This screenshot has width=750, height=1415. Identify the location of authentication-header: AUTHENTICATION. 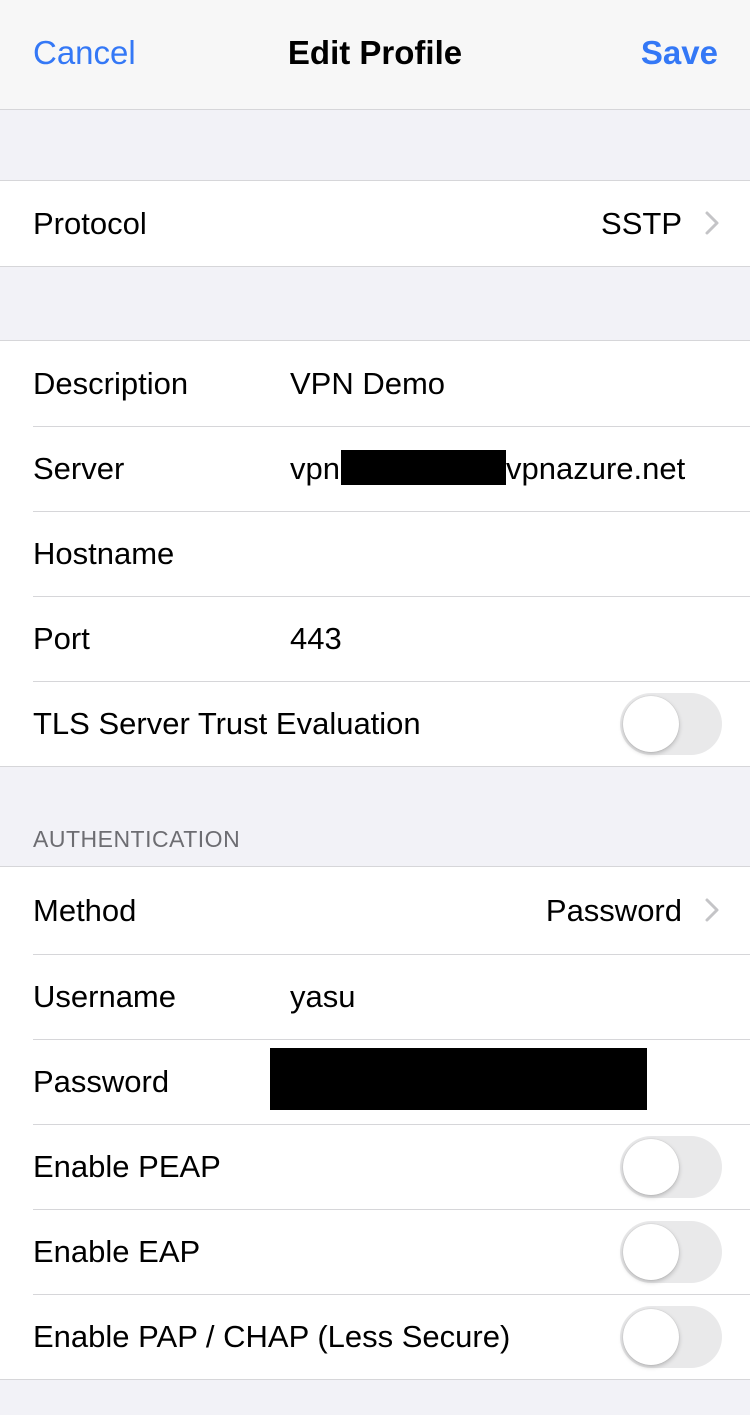
(137, 839).